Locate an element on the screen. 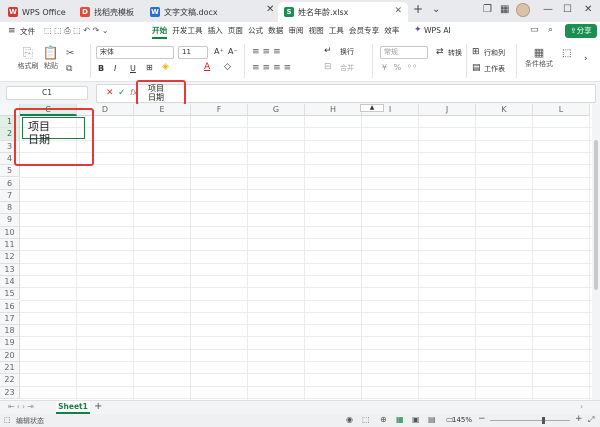 This screenshot has height=427, width=600. menu-tab-data: 数据 is located at coordinates (275, 32).